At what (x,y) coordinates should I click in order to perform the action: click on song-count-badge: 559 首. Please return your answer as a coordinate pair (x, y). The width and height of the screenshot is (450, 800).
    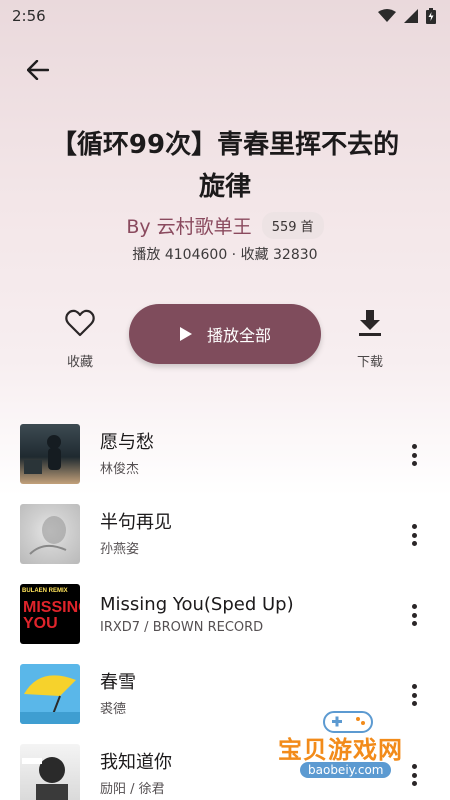
    Looking at the image, I should click on (292, 225).